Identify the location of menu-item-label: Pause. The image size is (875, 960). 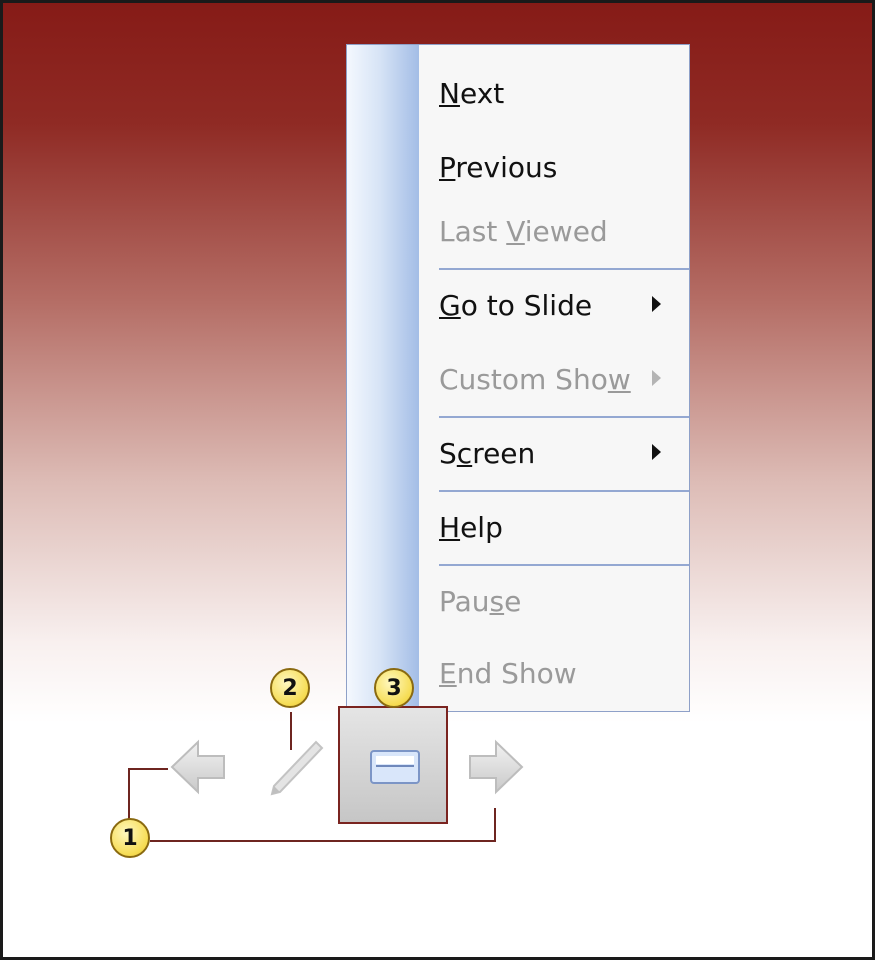
(480, 601).